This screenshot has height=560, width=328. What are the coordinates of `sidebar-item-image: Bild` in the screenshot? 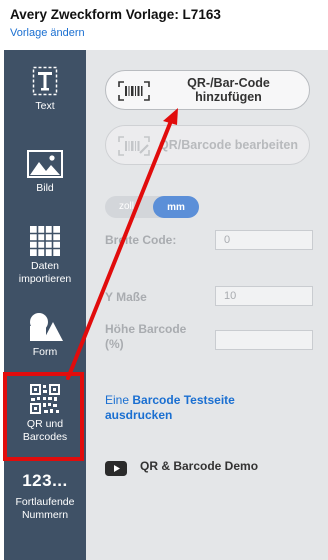 It's located at (45, 172).